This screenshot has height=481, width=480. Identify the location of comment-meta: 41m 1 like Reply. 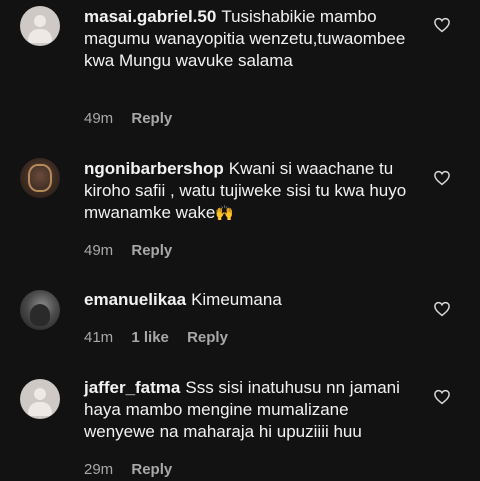
(163, 337).